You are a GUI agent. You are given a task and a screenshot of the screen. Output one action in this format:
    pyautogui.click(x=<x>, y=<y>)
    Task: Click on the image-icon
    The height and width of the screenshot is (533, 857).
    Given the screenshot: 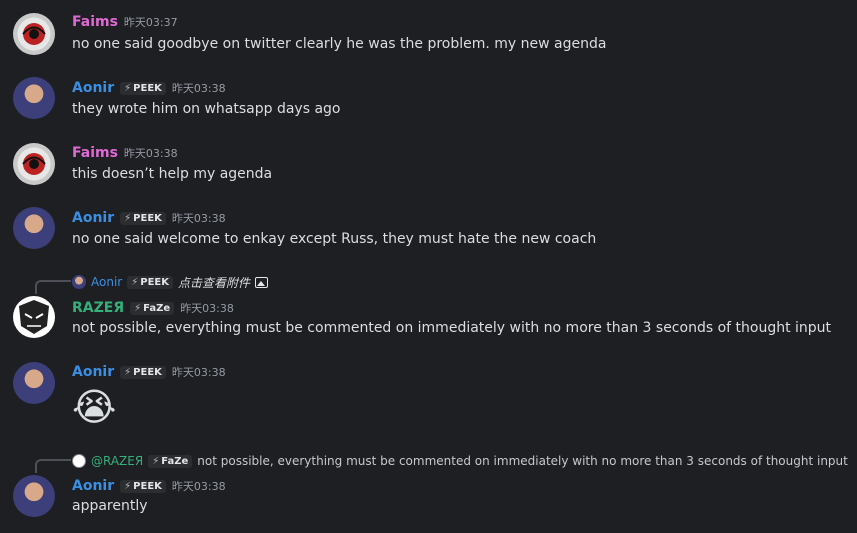 What is the action you would take?
    pyautogui.click(x=262, y=282)
    